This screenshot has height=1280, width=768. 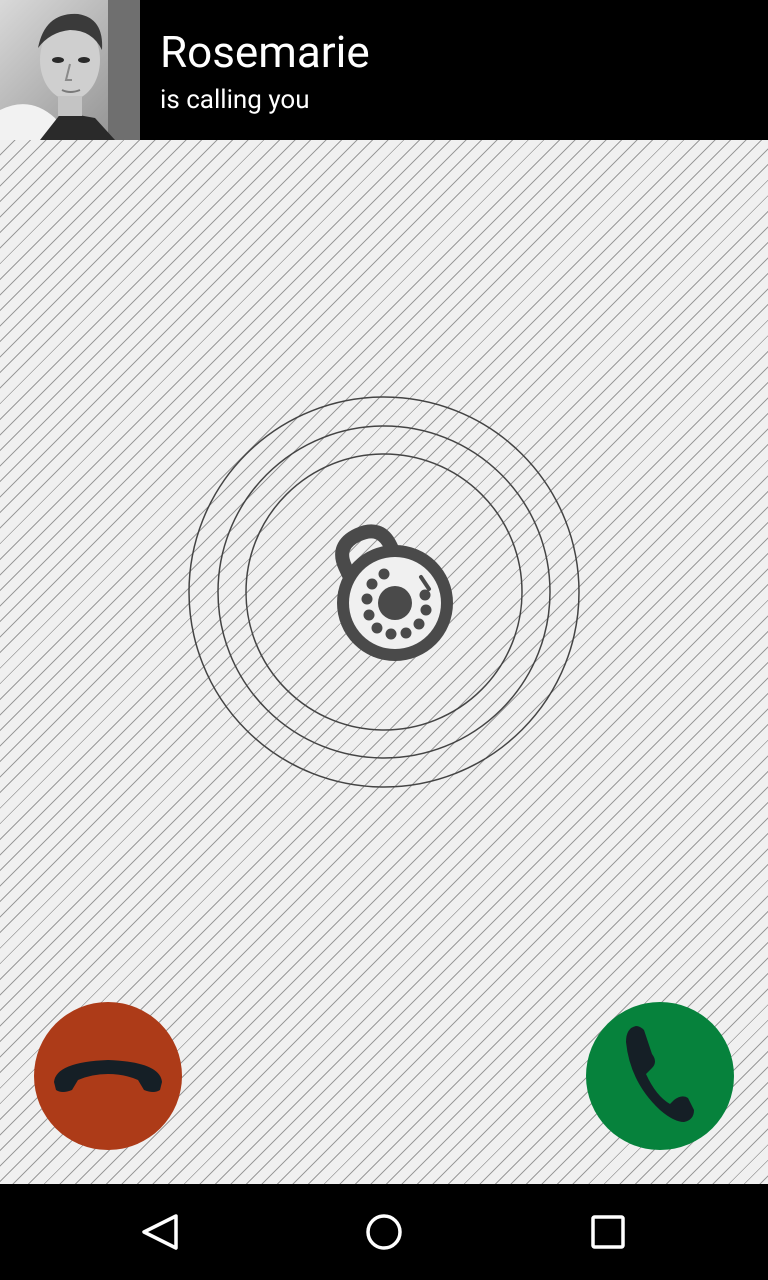 I want to click on hang-up-icon, so click(x=108, y=1076).